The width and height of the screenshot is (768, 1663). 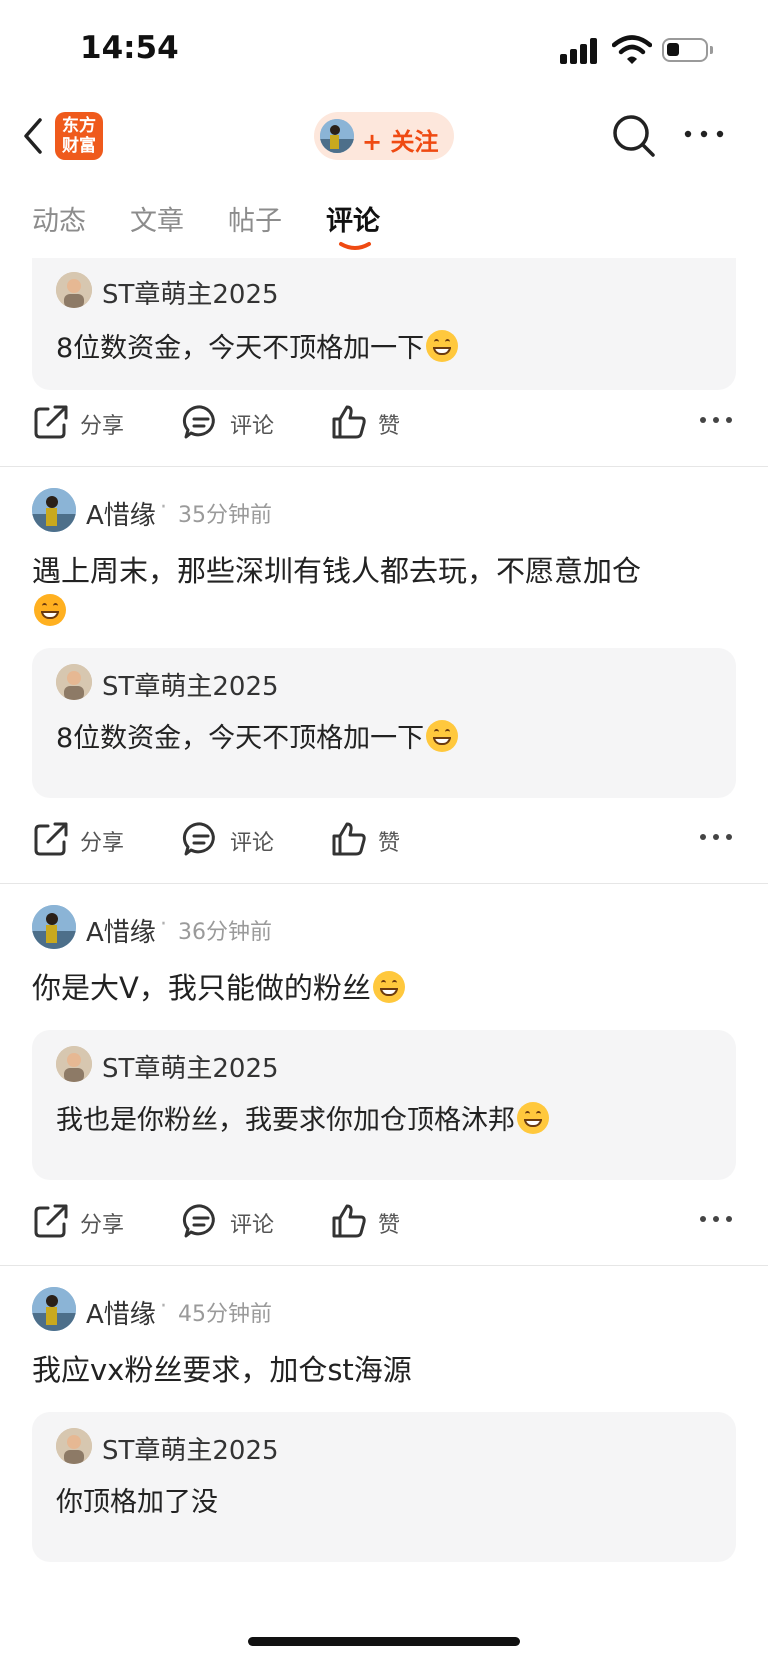 What do you see at coordinates (355, 246) in the screenshot?
I see `active-tab-indicator` at bounding box center [355, 246].